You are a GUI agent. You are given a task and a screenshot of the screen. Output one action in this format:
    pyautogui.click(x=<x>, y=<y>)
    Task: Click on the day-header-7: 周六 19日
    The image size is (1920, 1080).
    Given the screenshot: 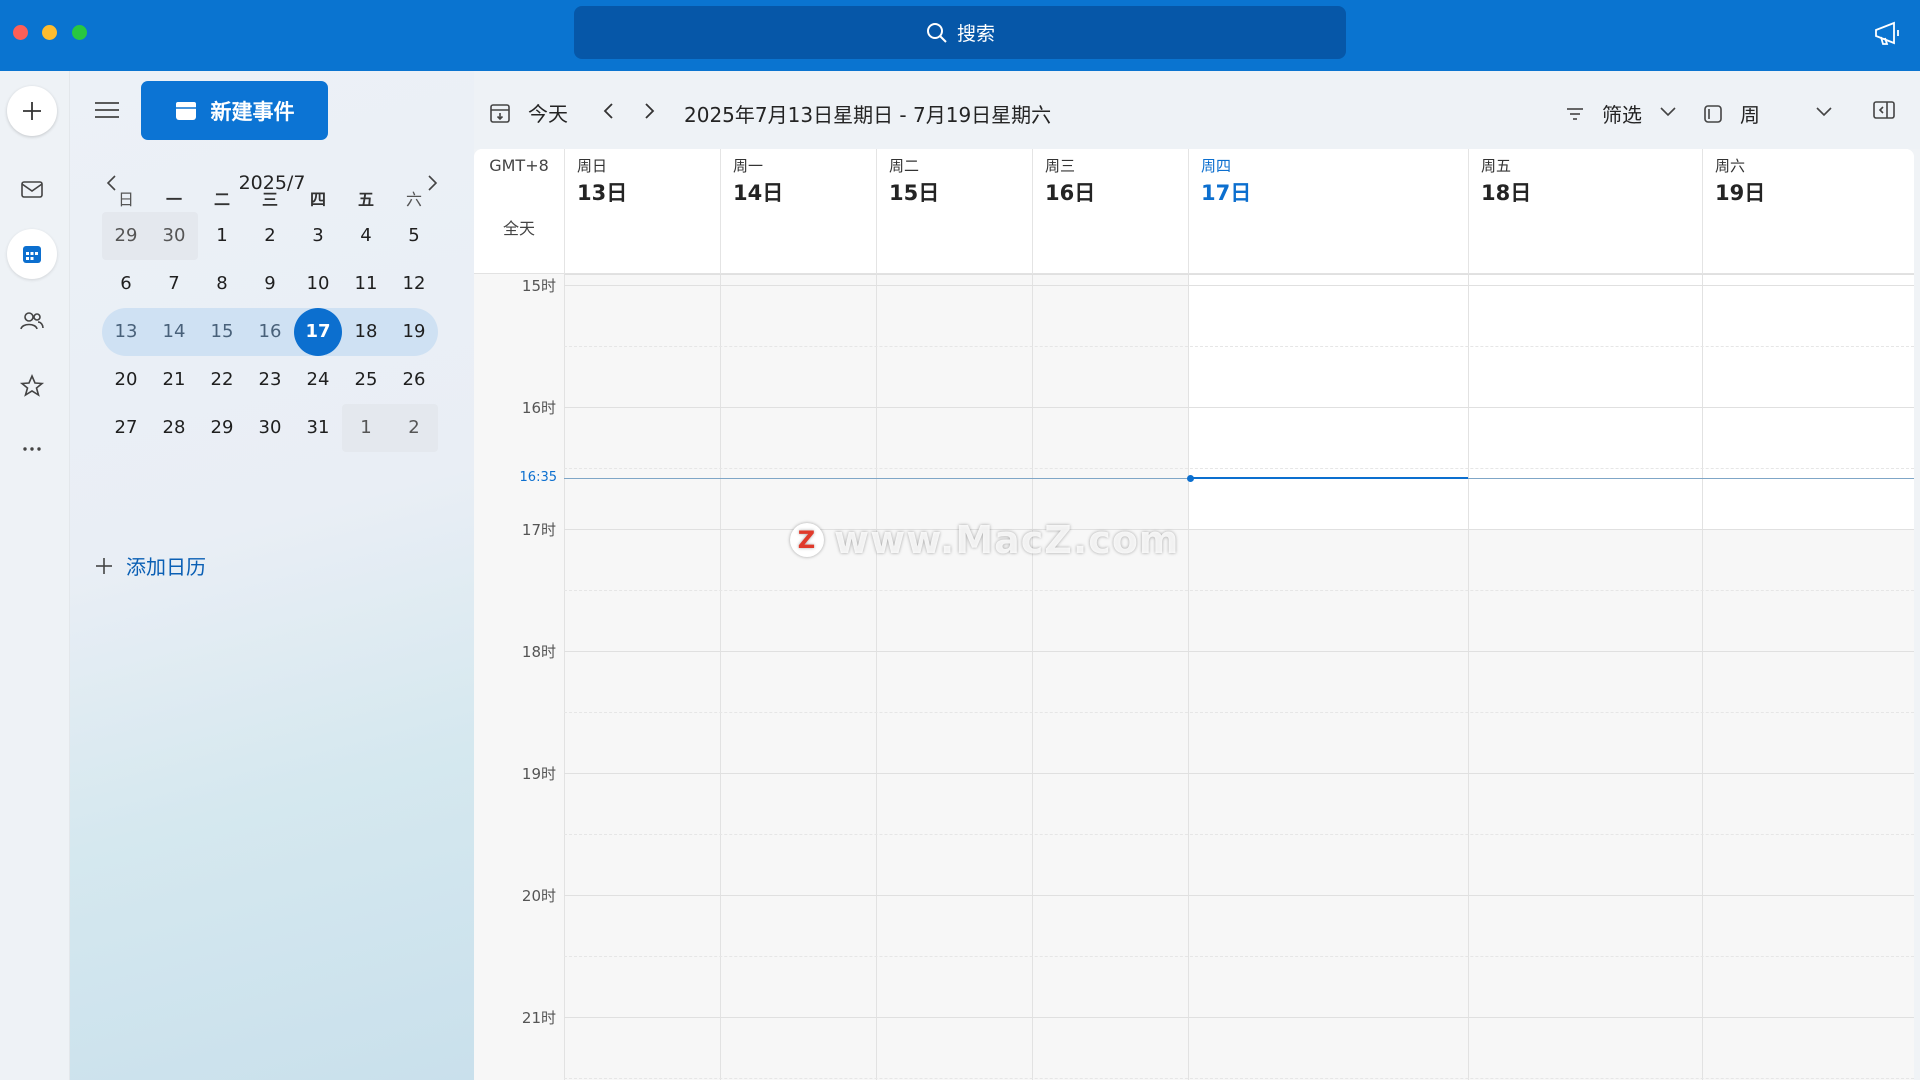 What is the action you would take?
    pyautogui.click(x=1808, y=211)
    